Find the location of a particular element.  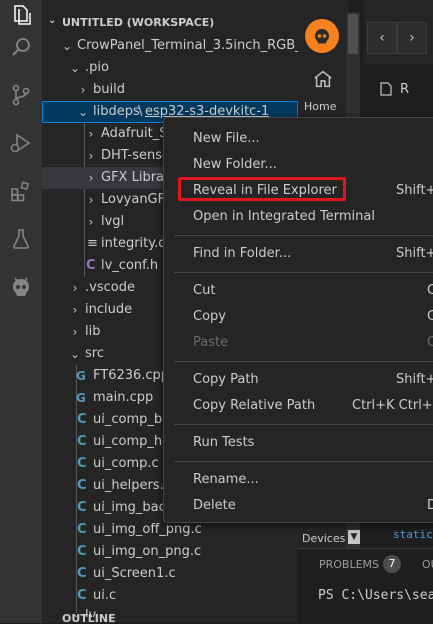

outline-section-title: OUTLINE is located at coordinates (89, 617).